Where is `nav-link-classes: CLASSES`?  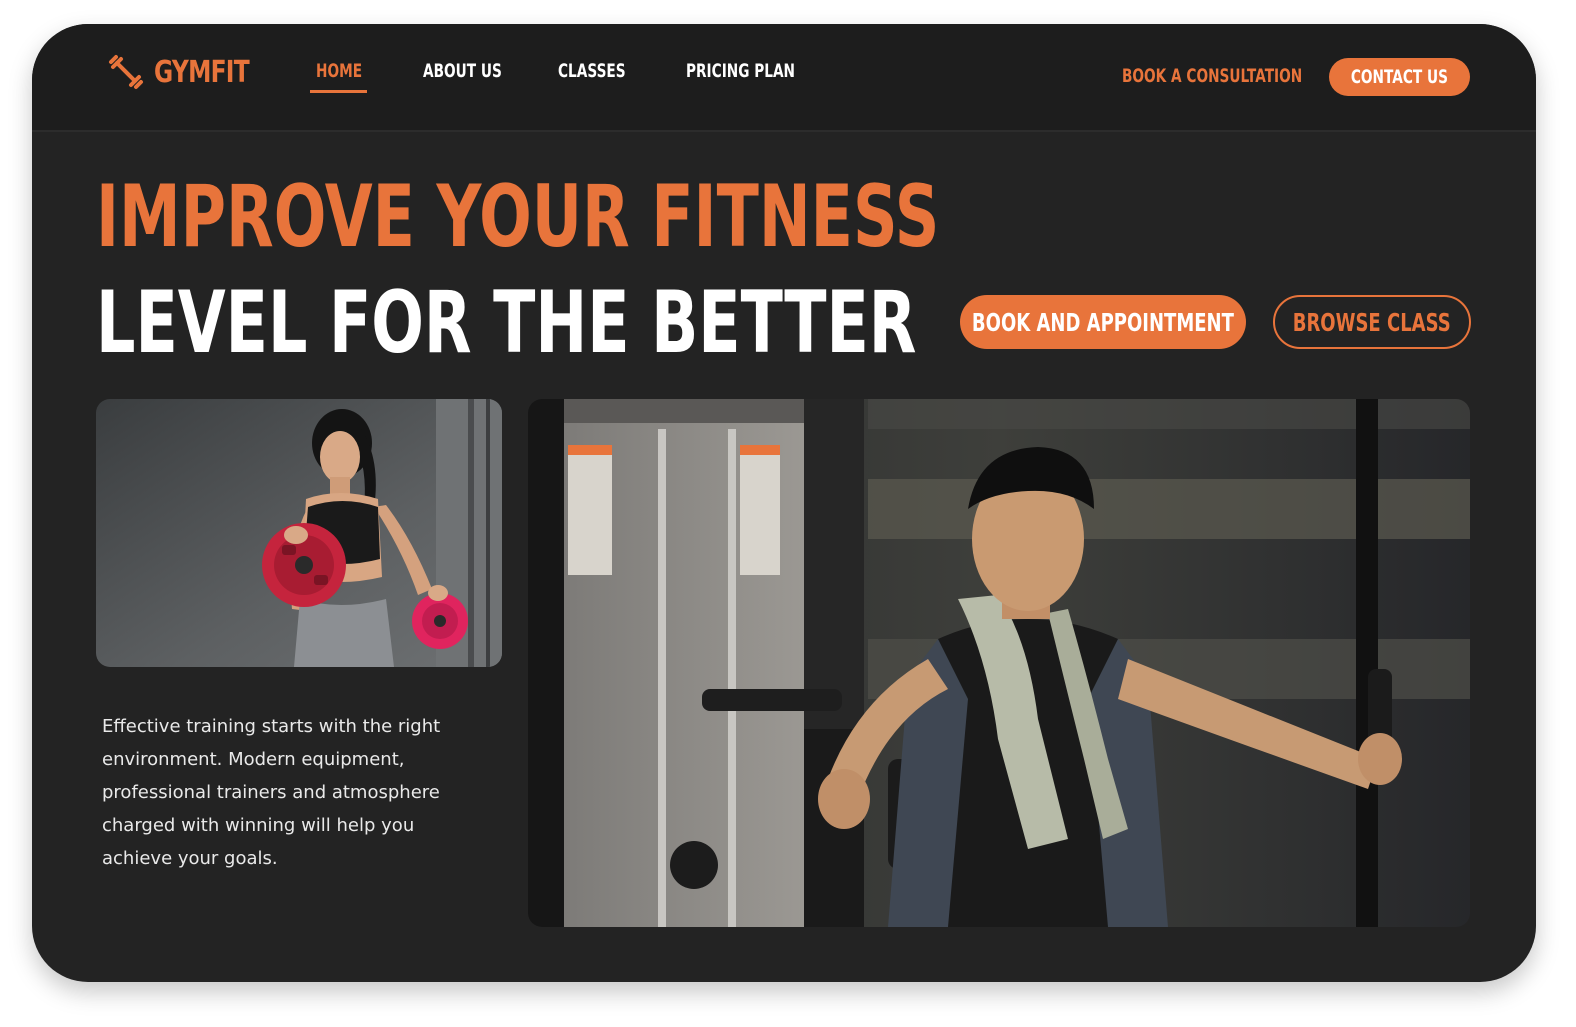 nav-link-classes: CLASSES is located at coordinates (592, 71).